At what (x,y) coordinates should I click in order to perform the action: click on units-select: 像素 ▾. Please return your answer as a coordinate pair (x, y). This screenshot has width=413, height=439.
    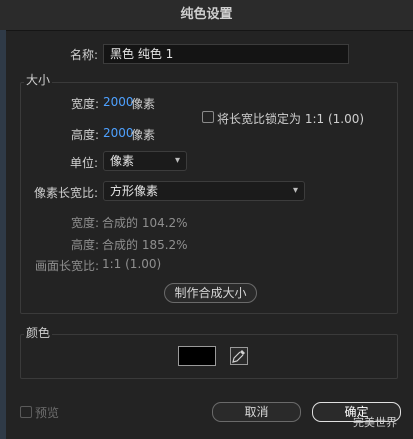
    Looking at the image, I should click on (145, 161).